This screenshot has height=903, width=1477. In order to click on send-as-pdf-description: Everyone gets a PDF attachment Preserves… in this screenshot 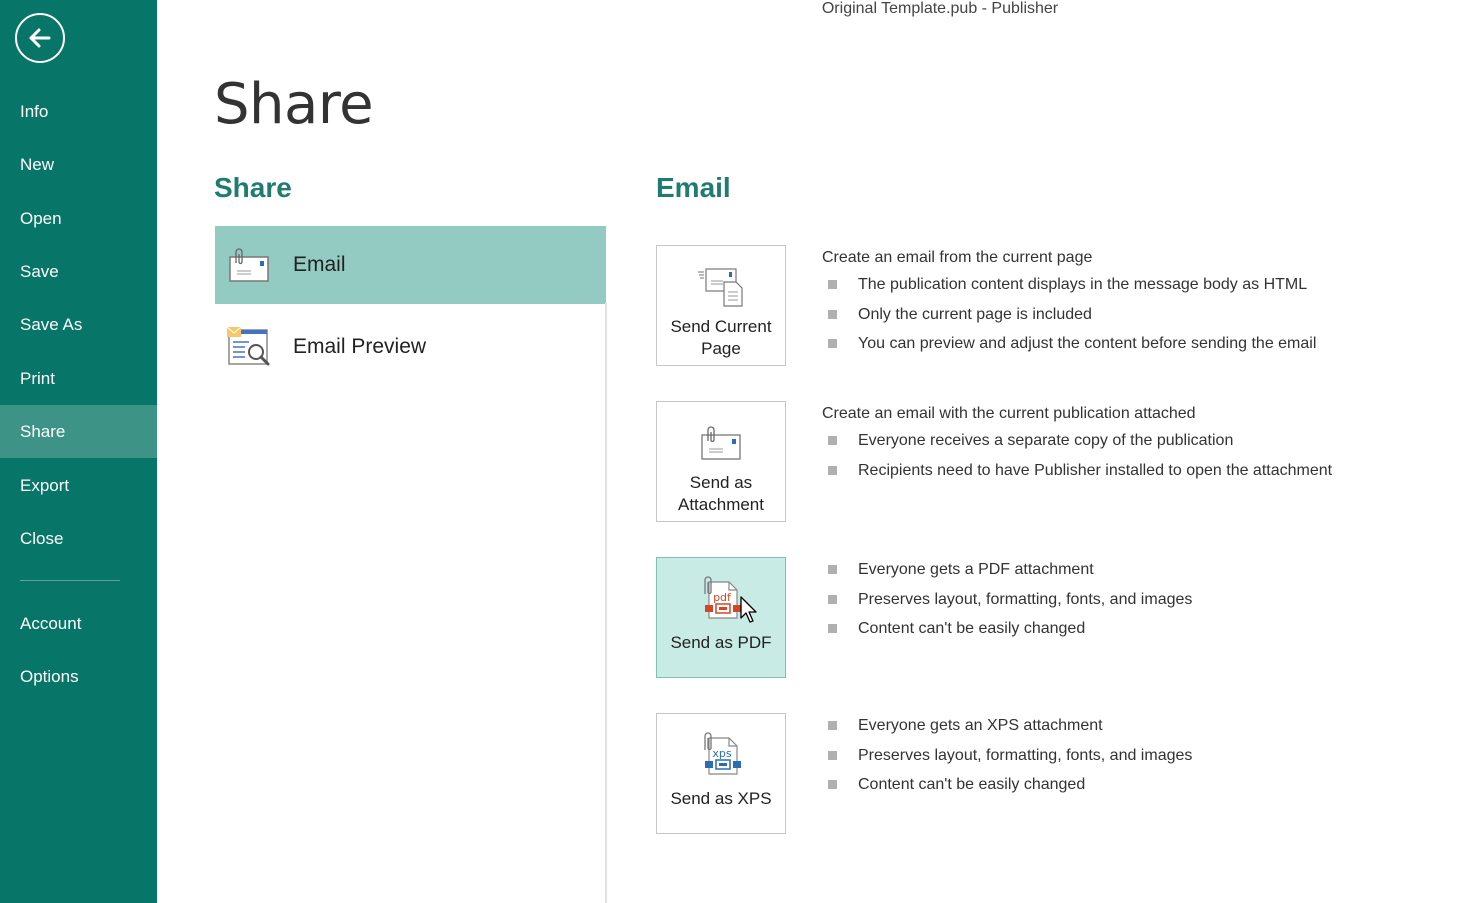, I will do `click(1007, 599)`.